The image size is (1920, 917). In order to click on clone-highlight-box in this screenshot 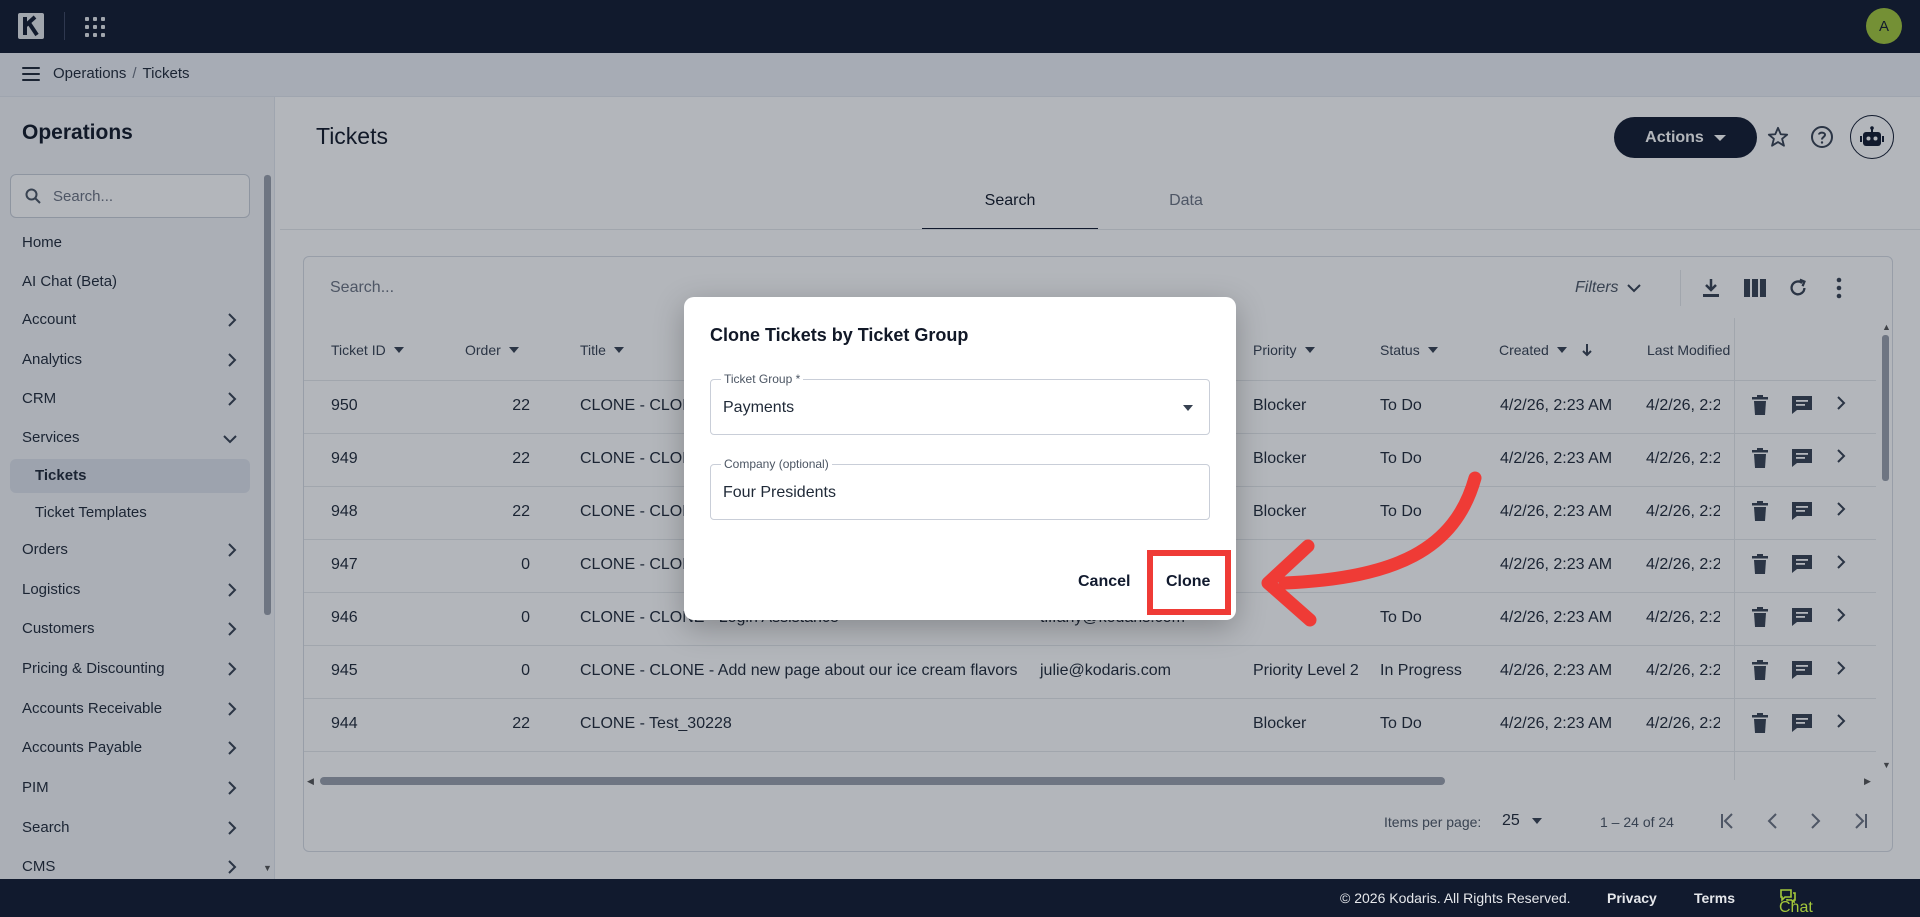, I will do `click(1189, 582)`.